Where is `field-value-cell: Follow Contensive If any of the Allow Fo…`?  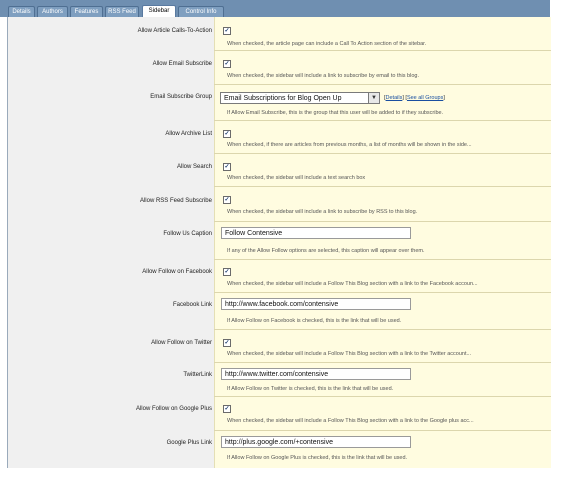
field-value-cell: Follow Contensive If any of the Allow Fo… is located at coordinates (382, 241).